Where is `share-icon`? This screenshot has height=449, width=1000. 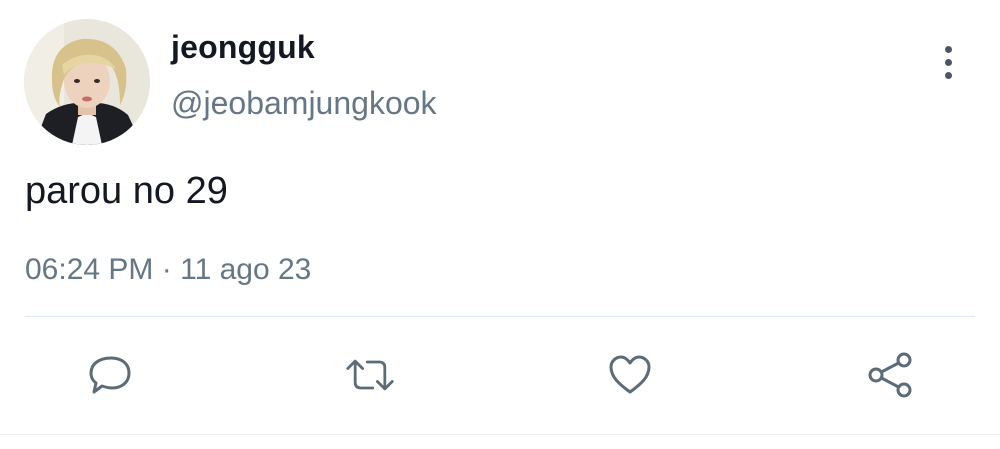 share-icon is located at coordinates (890, 375).